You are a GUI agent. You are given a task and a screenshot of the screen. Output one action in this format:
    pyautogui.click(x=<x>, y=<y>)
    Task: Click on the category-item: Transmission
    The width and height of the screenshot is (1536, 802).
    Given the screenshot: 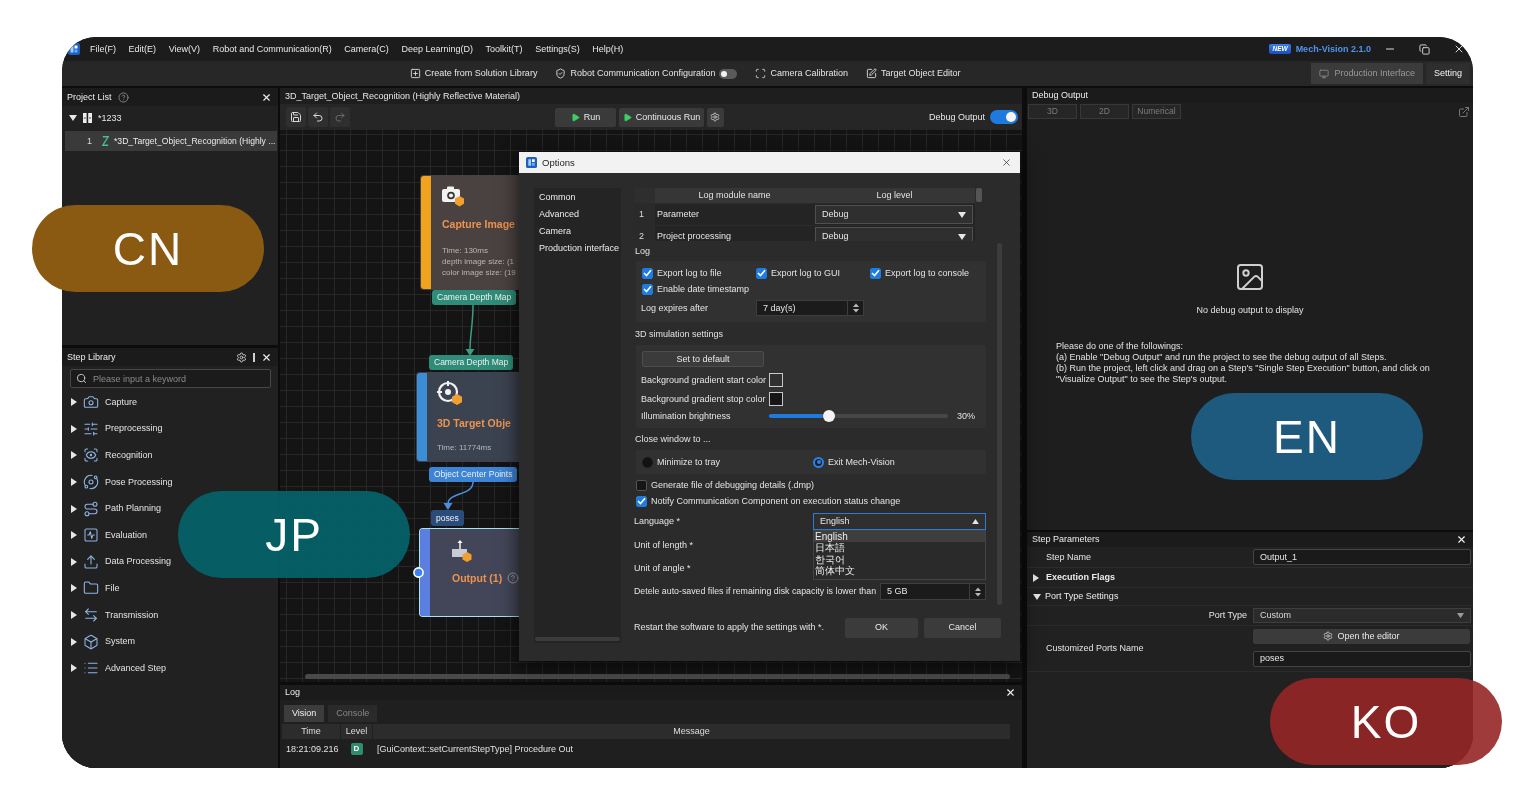 What is the action you would take?
    pyautogui.click(x=110, y=615)
    